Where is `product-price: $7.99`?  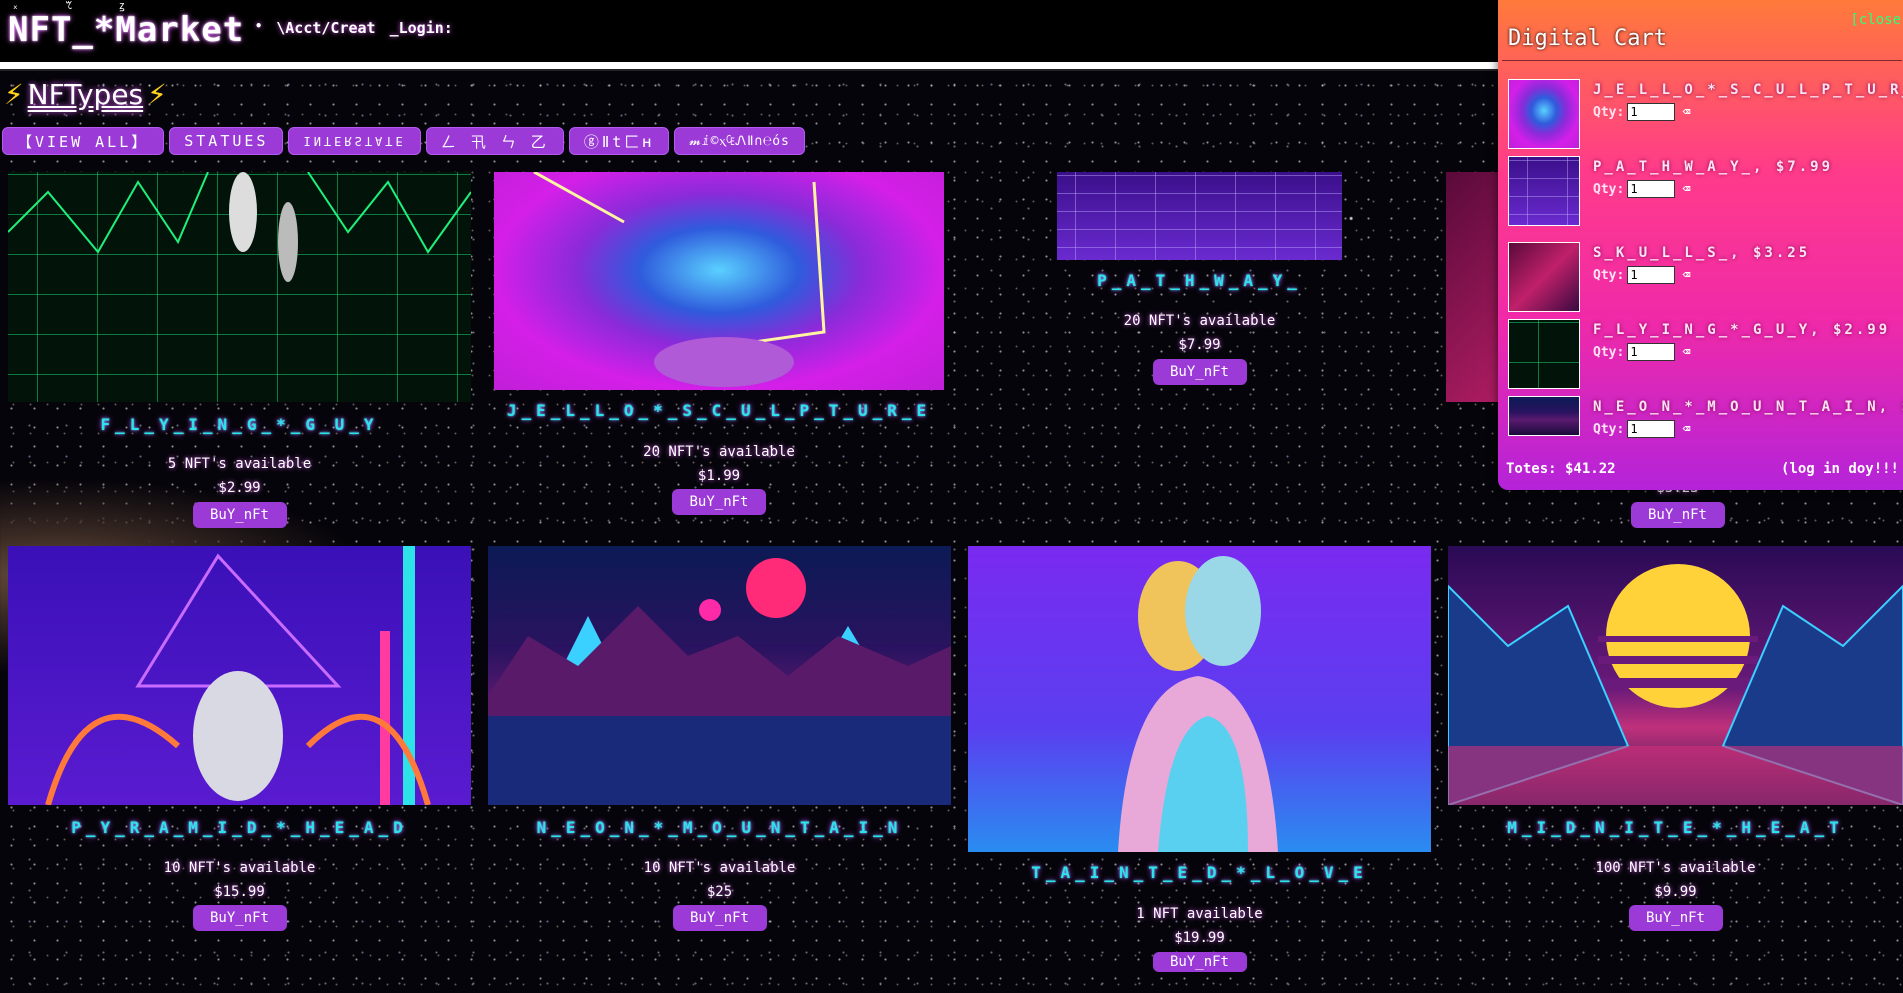
product-price: $7.99 is located at coordinates (1199, 345).